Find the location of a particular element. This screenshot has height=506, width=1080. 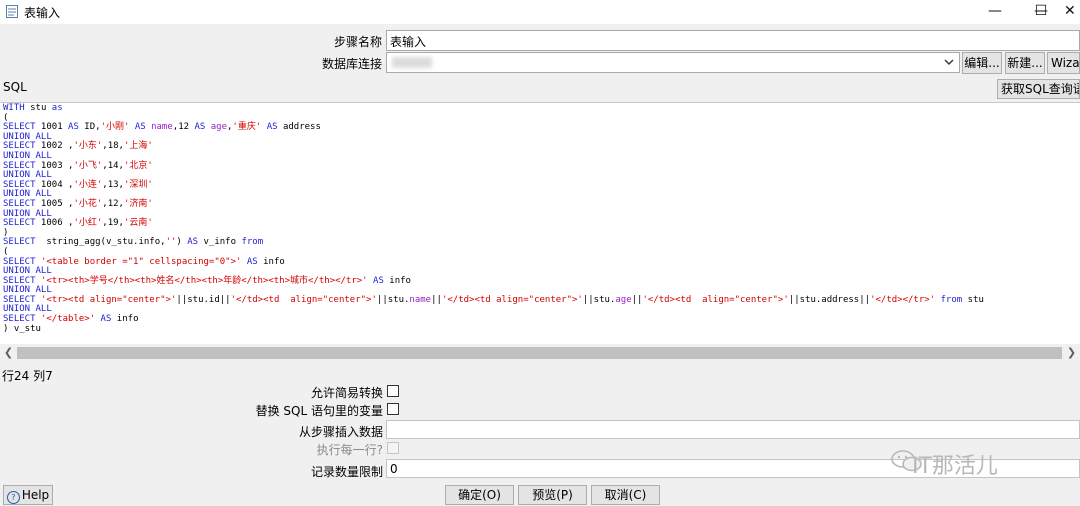

sql-line: SELECT 1003 ,'小飞',14,'北京' is located at coordinates (78, 165).